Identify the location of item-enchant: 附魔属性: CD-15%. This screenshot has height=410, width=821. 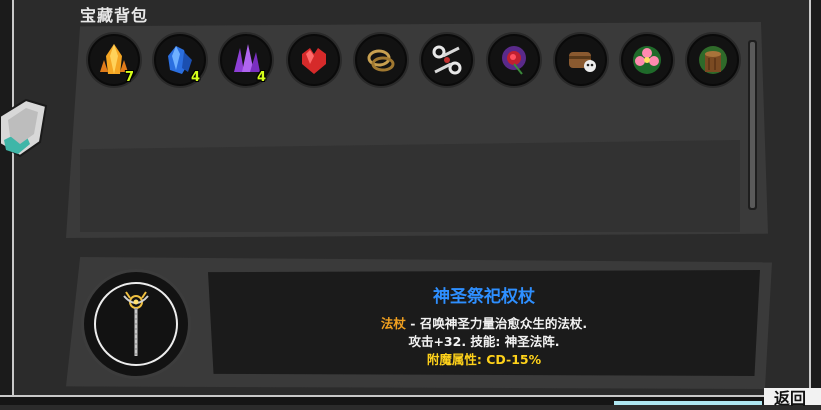
(484, 359).